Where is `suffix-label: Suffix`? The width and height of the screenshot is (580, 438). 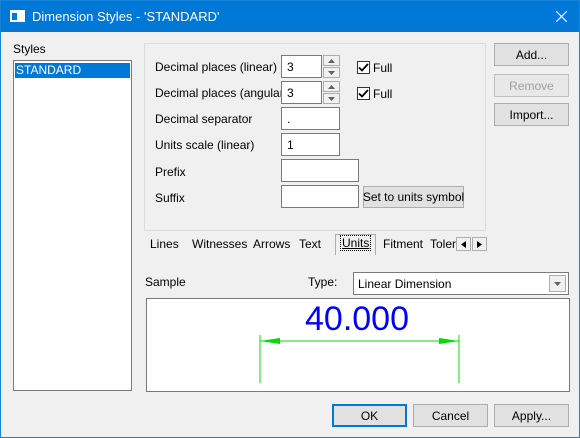
suffix-label: Suffix is located at coordinates (170, 198).